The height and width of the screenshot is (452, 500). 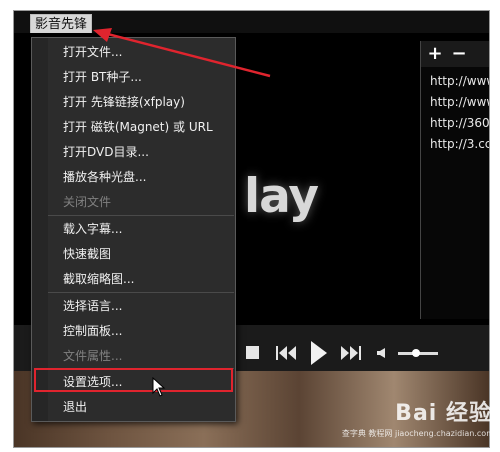 What do you see at coordinates (141, 102) in the screenshot?
I see `menu-item-open-xfplay-link: 打开 先锋链接(xfplay)` at bounding box center [141, 102].